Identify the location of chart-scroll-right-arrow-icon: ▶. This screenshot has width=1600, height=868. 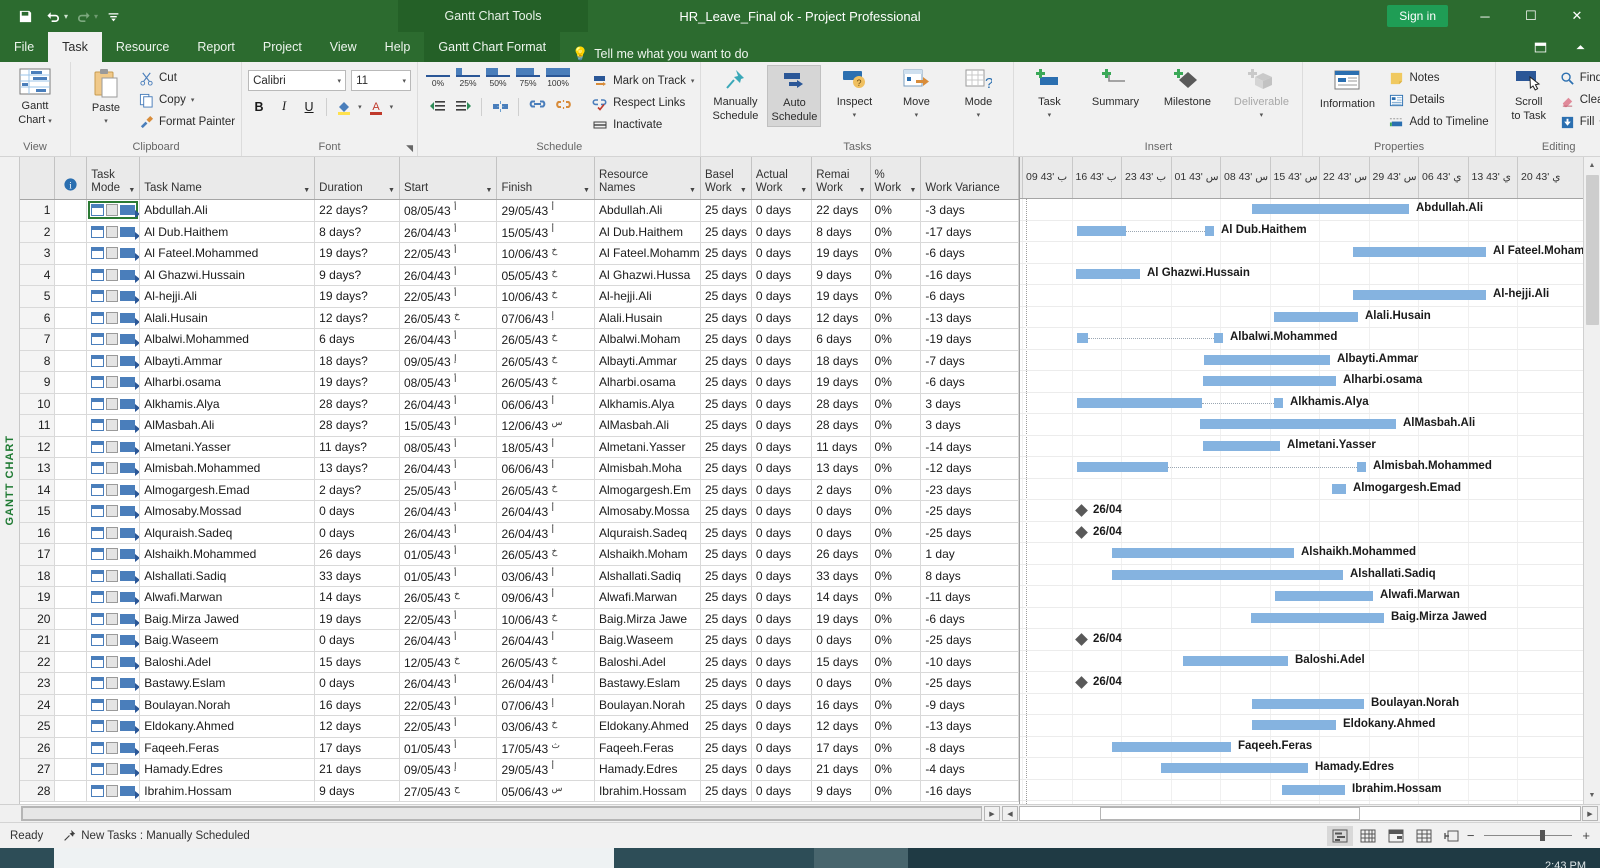
(1590, 813).